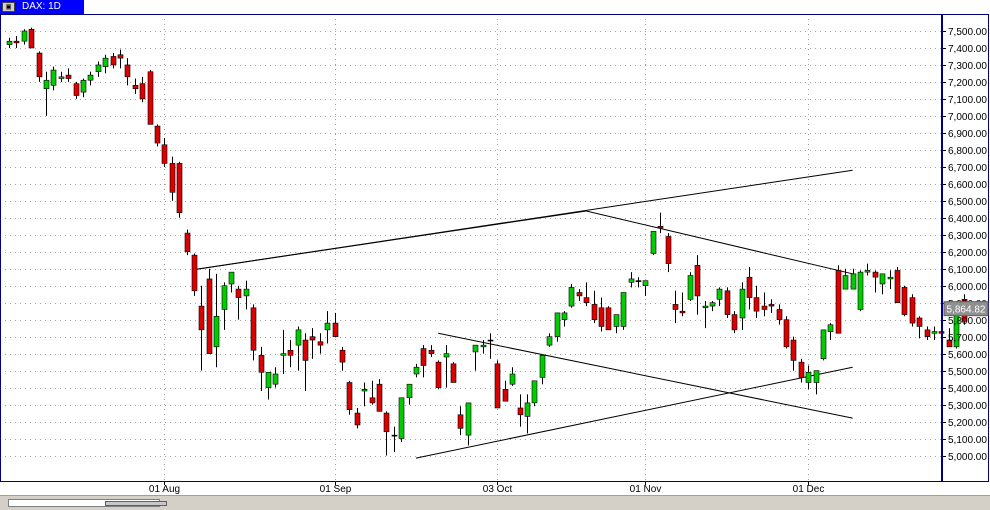 The height and width of the screenshot is (510, 990). What do you see at coordinates (495, 502) in the screenshot?
I see `horizontal-scrollbar` at bounding box center [495, 502].